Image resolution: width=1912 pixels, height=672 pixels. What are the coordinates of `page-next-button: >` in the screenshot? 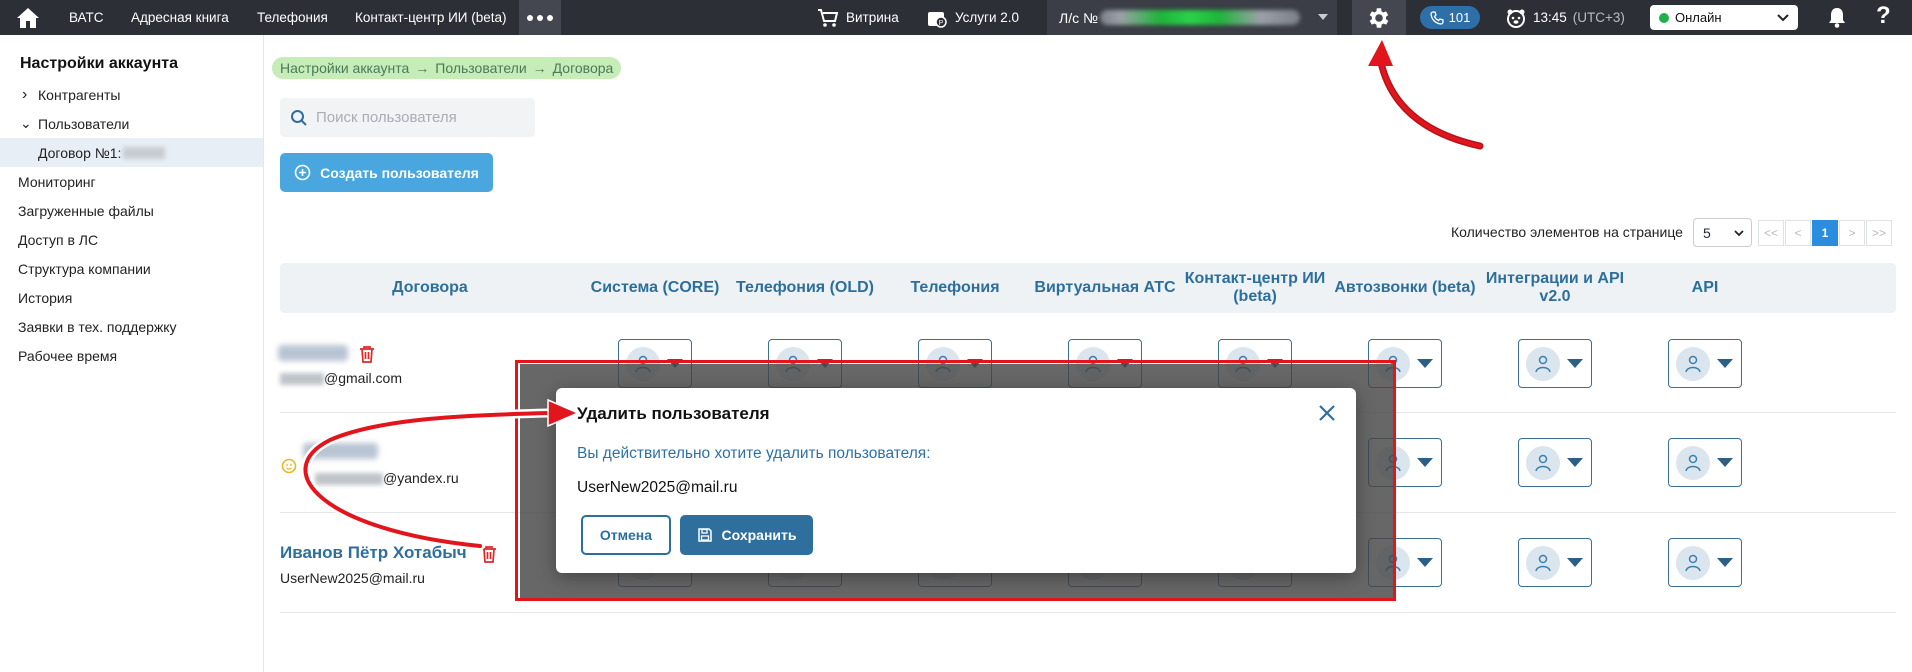 It's located at (1852, 233).